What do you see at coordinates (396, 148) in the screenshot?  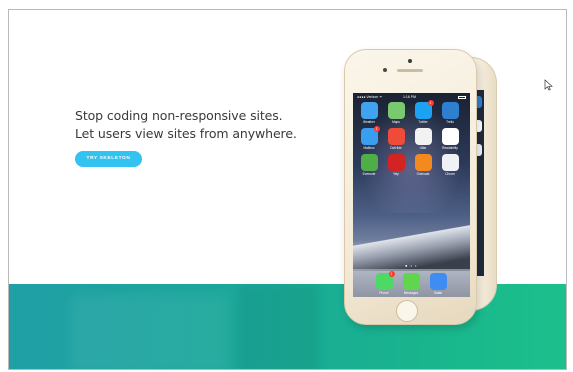 I see `app-label: DotHide` at bounding box center [396, 148].